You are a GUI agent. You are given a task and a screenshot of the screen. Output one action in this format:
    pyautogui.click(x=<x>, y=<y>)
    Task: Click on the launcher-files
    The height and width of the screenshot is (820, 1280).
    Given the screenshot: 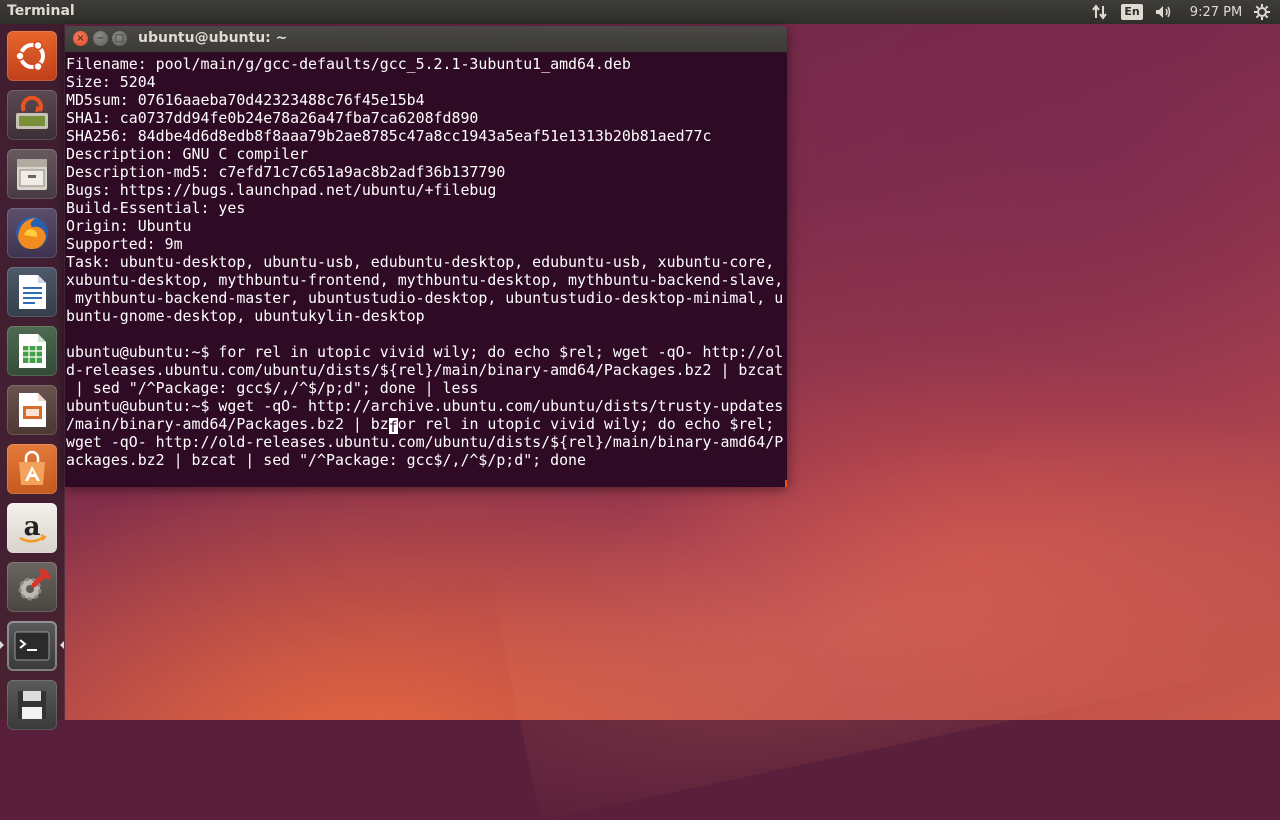 What is the action you would take?
    pyautogui.click(x=32, y=174)
    